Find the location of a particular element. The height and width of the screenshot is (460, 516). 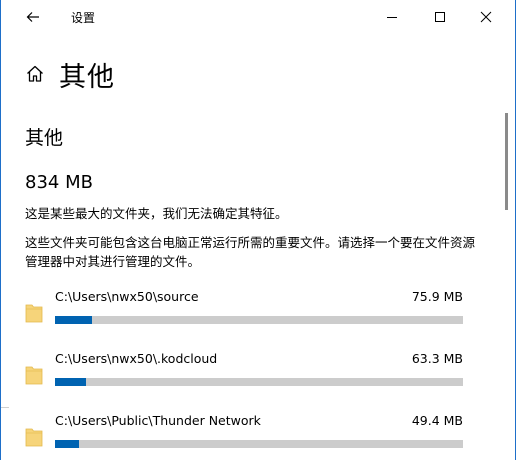

window-title: 设置 is located at coordinates (83, 18).